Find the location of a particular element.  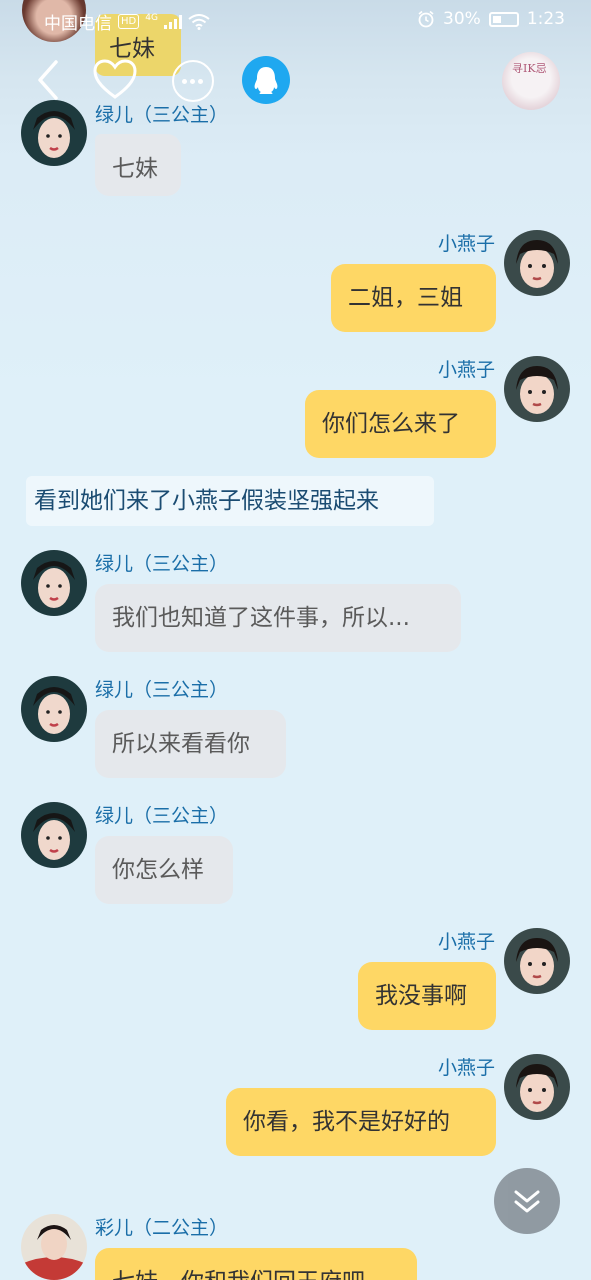

signal-icon is located at coordinates (172, 21).